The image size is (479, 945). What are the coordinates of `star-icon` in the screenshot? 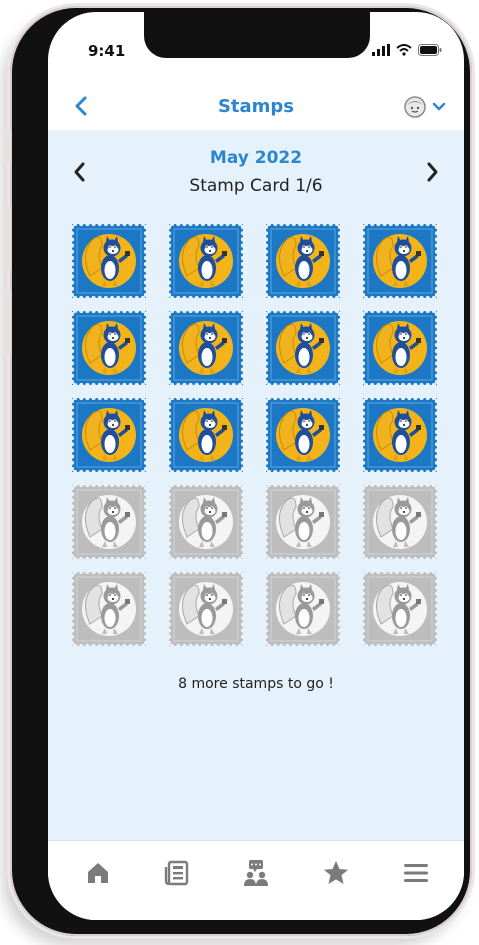 It's located at (336, 872).